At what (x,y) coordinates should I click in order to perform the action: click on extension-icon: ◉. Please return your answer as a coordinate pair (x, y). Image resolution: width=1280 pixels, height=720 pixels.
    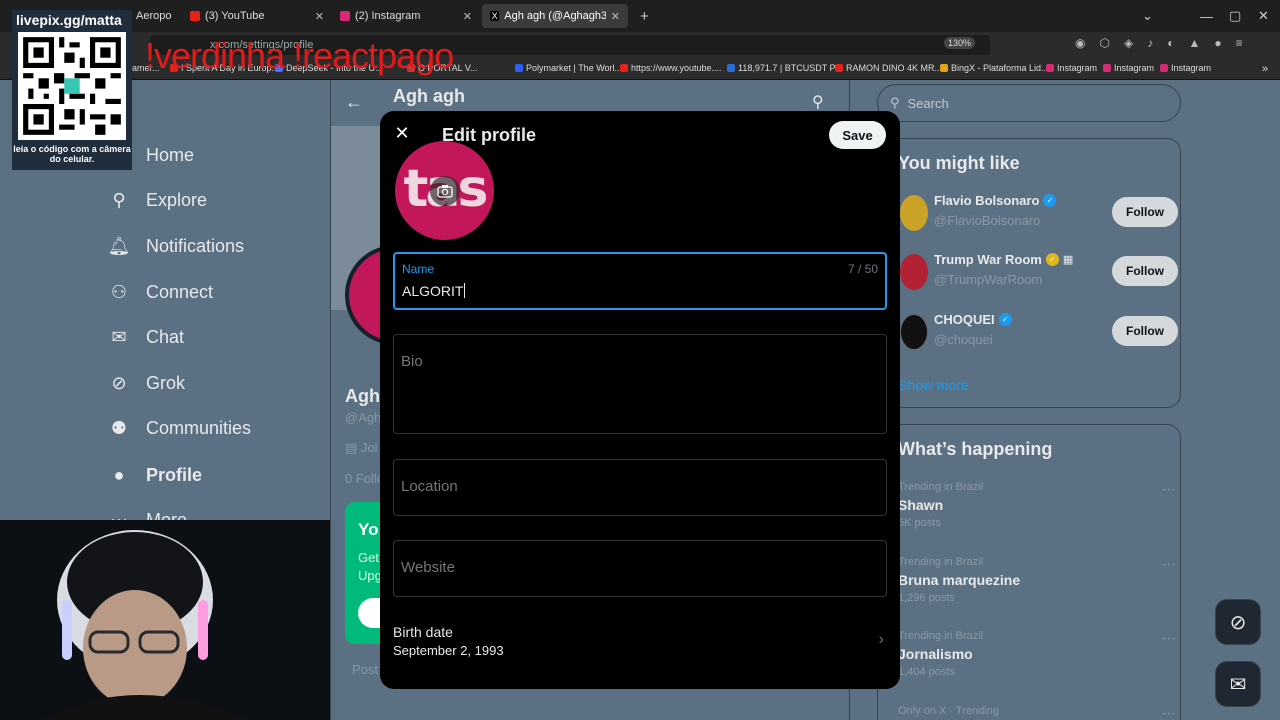
    Looking at the image, I should click on (1080, 43).